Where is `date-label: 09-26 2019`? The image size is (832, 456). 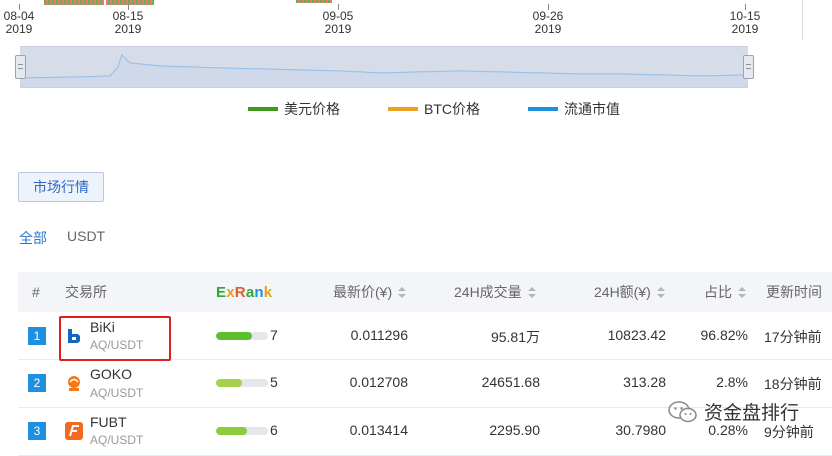 date-label: 09-26 2019 is located at coordinates (548, 22).